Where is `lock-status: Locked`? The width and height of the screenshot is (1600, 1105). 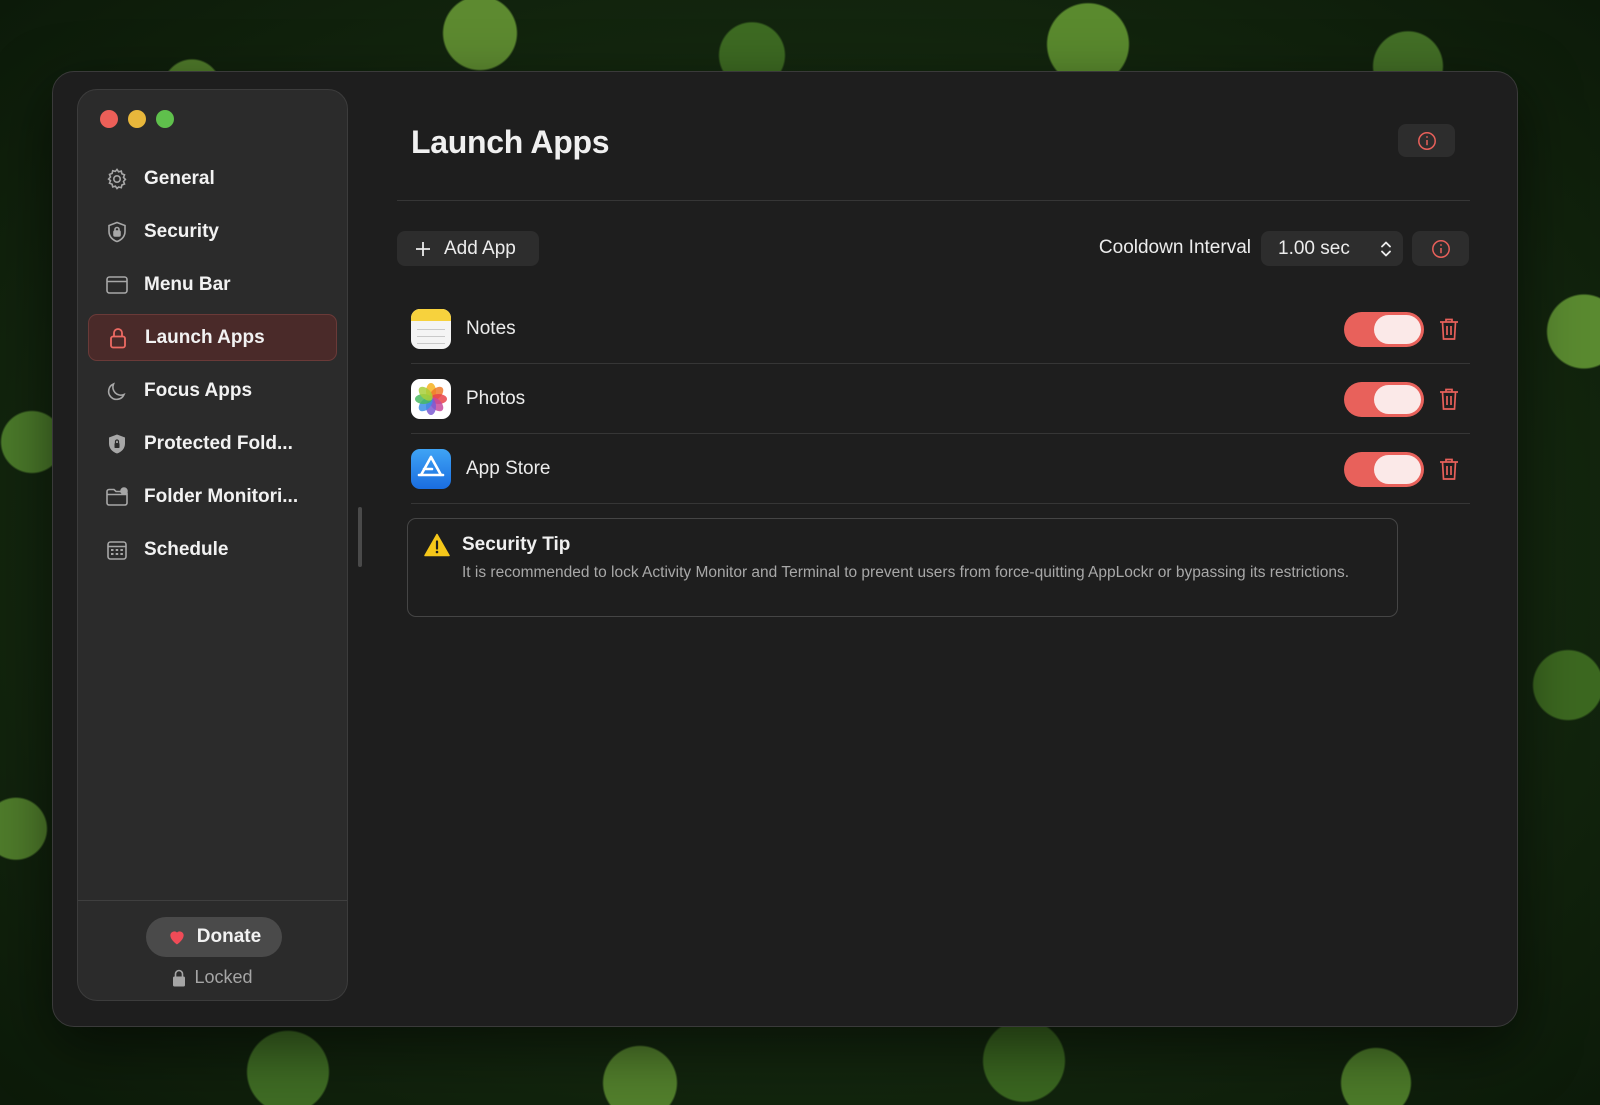
lock-status: Locked is located at coordinates (212, 977).